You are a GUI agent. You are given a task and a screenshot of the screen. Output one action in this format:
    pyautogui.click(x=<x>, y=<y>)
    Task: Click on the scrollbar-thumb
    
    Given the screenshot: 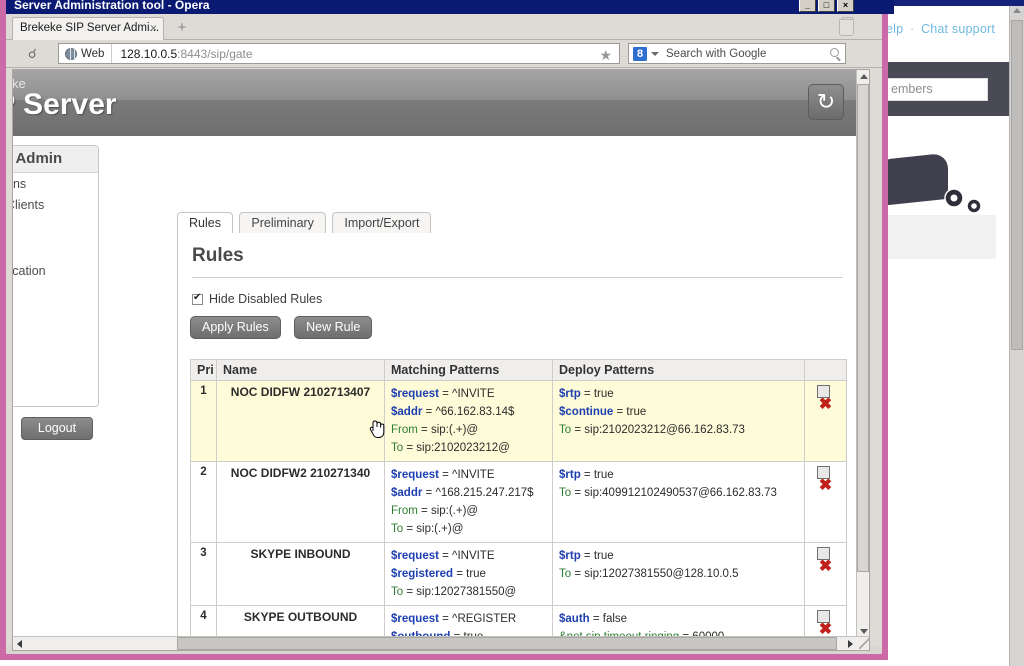 What is the action you would take?
    pyautogui.click(x=1017, y=185)
    